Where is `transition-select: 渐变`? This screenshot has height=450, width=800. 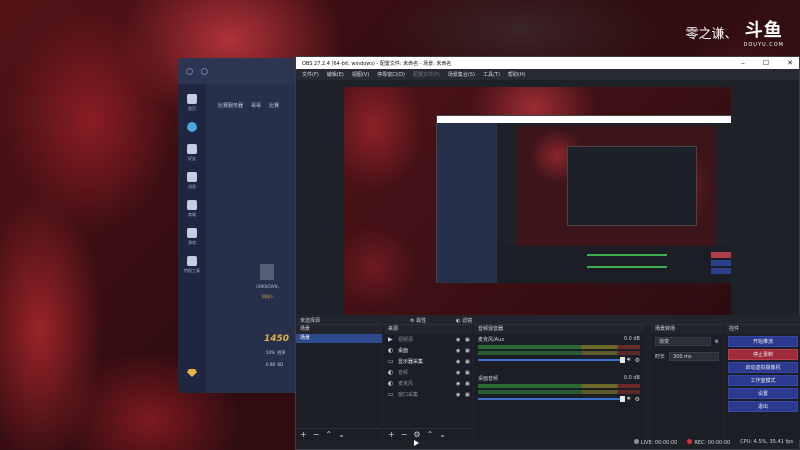 transition-select: 渐变 is located at coordinates (683, 341).